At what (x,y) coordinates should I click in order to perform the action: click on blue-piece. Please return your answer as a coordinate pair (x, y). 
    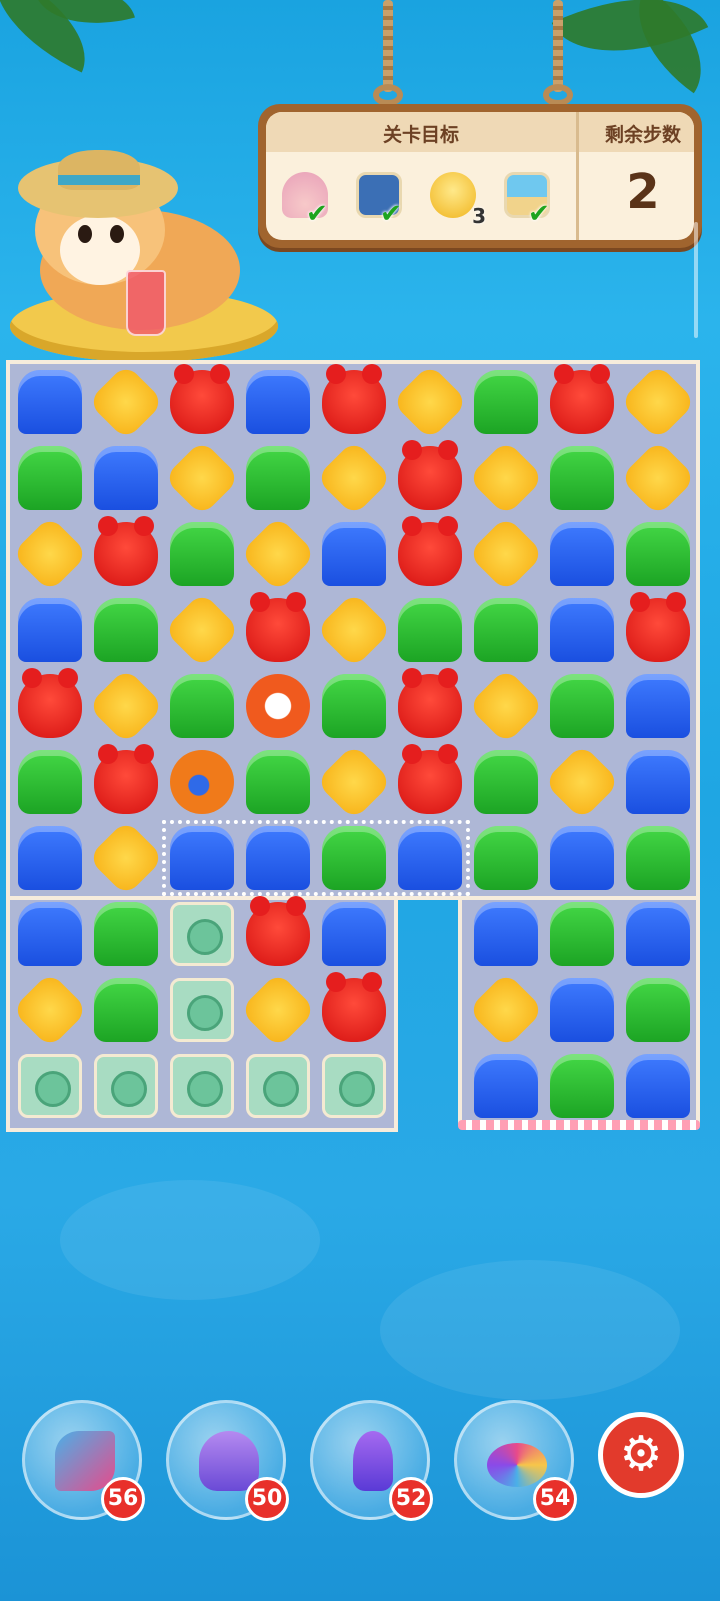
    Looking at the image, I should click on (582, 858).